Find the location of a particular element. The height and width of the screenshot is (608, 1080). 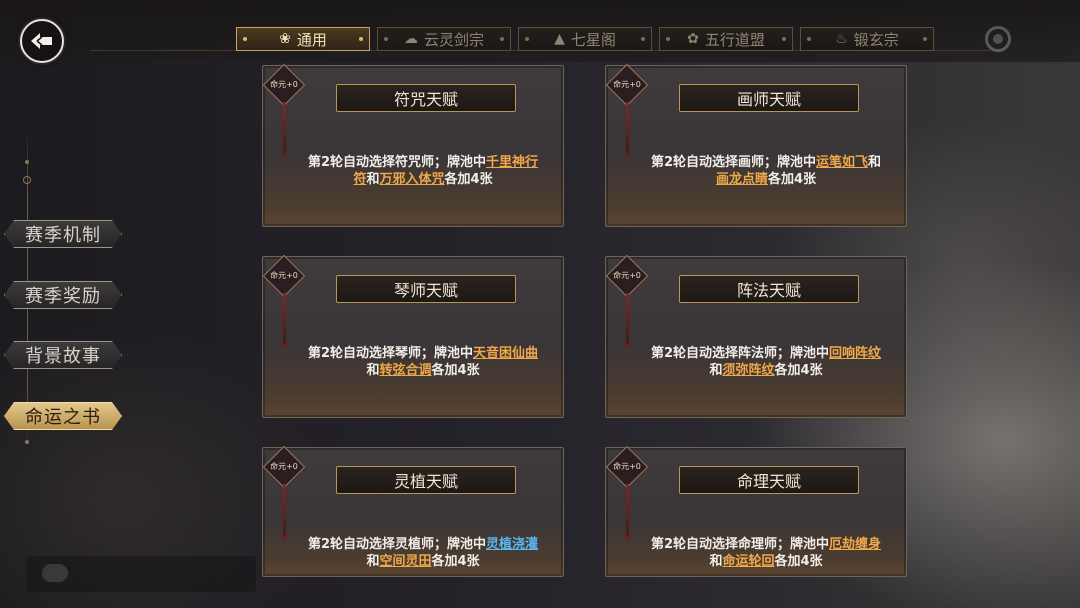

card-title: 琴师天赋 is located at coordinates (426, 289).